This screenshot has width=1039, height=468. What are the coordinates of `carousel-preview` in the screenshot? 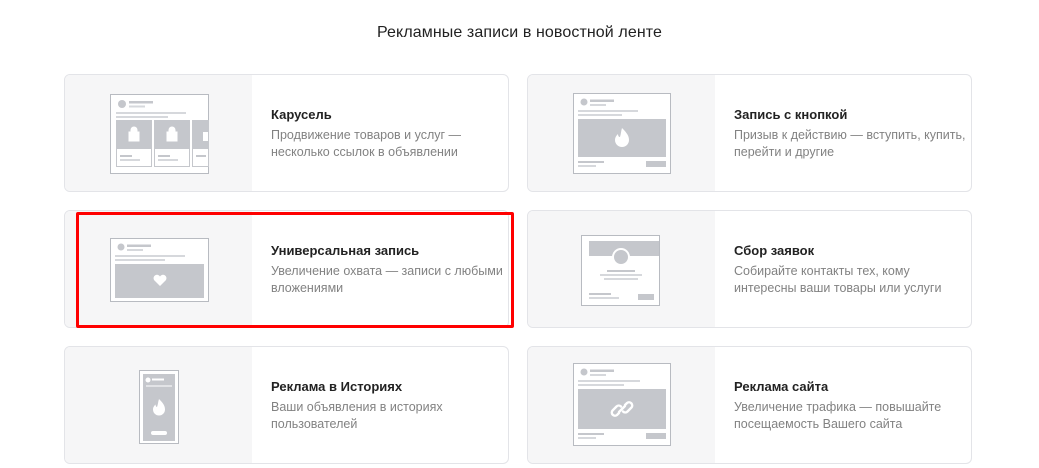 It's located at (158, 133).